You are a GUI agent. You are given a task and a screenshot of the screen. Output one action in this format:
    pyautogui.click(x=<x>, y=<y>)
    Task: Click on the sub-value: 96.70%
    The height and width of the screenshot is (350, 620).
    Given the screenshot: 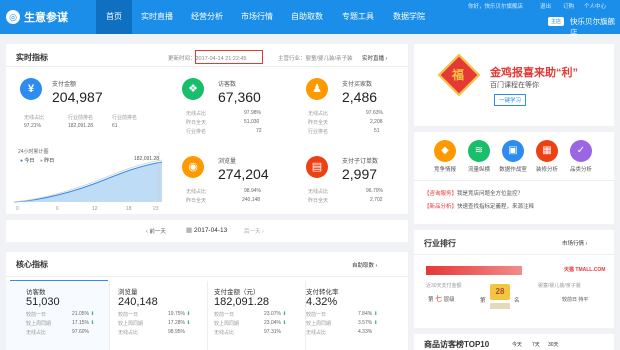 What is the action you would take?
    pyautogui.click(x=374, y=191)
    